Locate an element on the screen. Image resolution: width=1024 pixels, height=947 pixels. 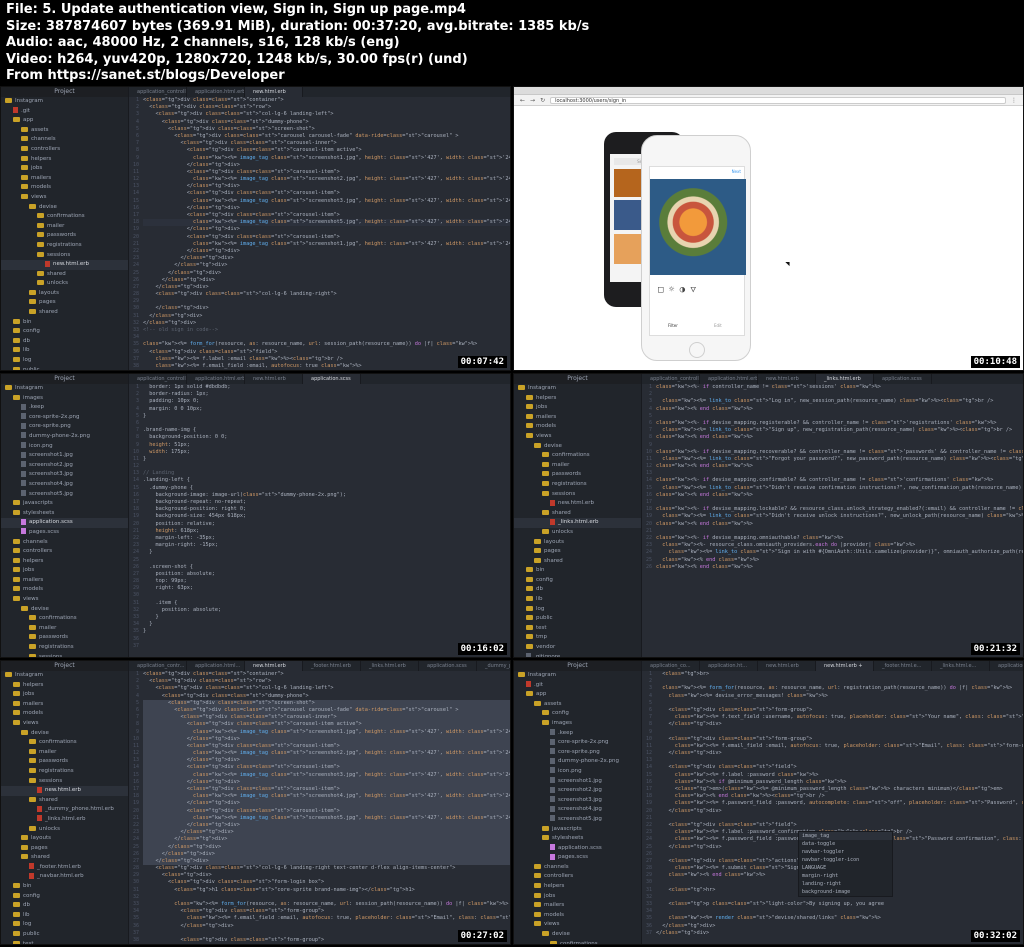
tree-item: tmp is located at coordinates (577, 638).